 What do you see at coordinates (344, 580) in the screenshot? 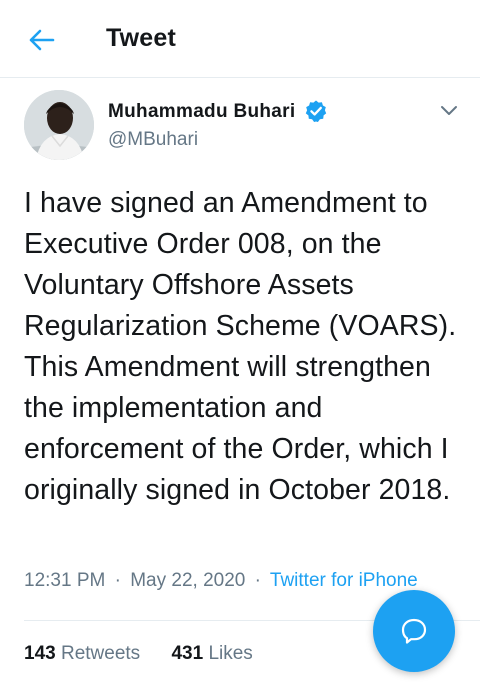
I see `tweet-source-link: Twitter for iPhone` at bounding box center [344, 580].